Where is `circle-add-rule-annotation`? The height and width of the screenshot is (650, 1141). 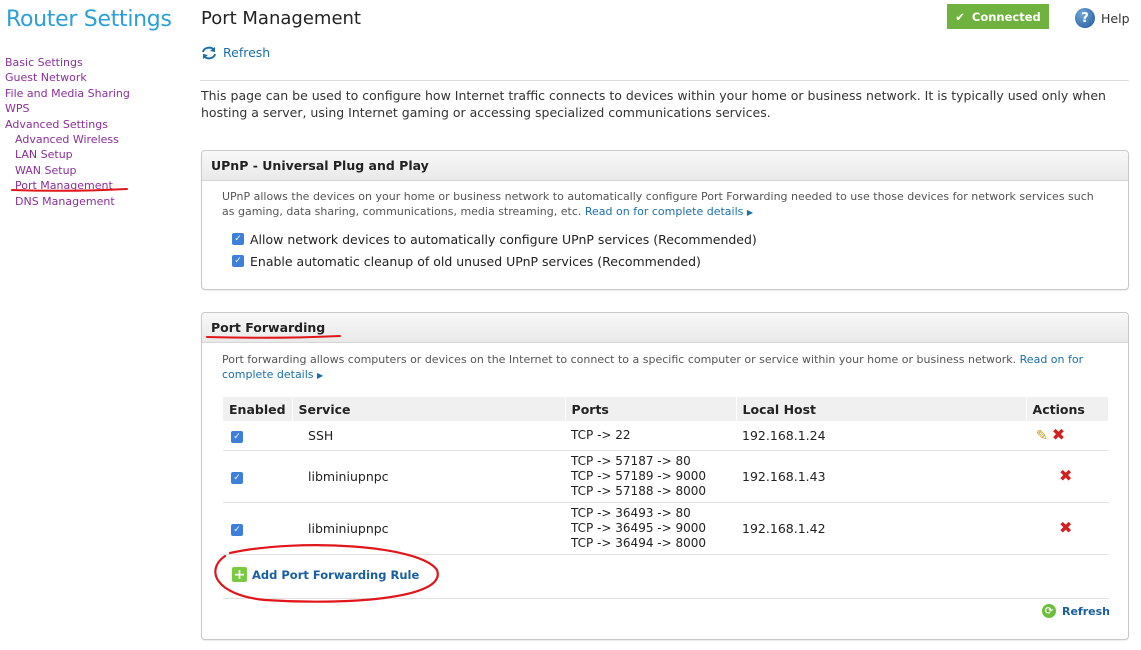 circle-add-rule-annotation is located at coordinates (326, 573).